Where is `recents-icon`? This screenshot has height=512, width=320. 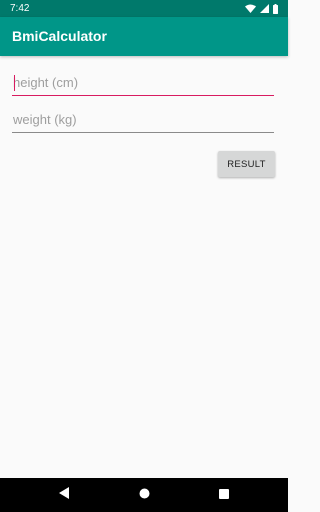
recents-icon is located at coordinates (224, 495).